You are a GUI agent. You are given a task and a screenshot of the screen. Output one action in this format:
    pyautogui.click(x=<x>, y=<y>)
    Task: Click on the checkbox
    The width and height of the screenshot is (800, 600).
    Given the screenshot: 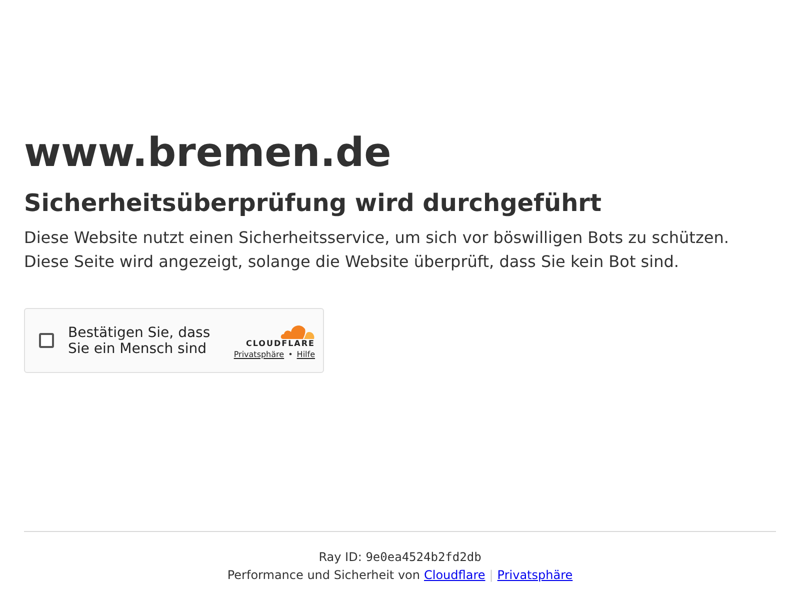 What is the action you would take?
    pyautogui.click(x=46, y=340)
    